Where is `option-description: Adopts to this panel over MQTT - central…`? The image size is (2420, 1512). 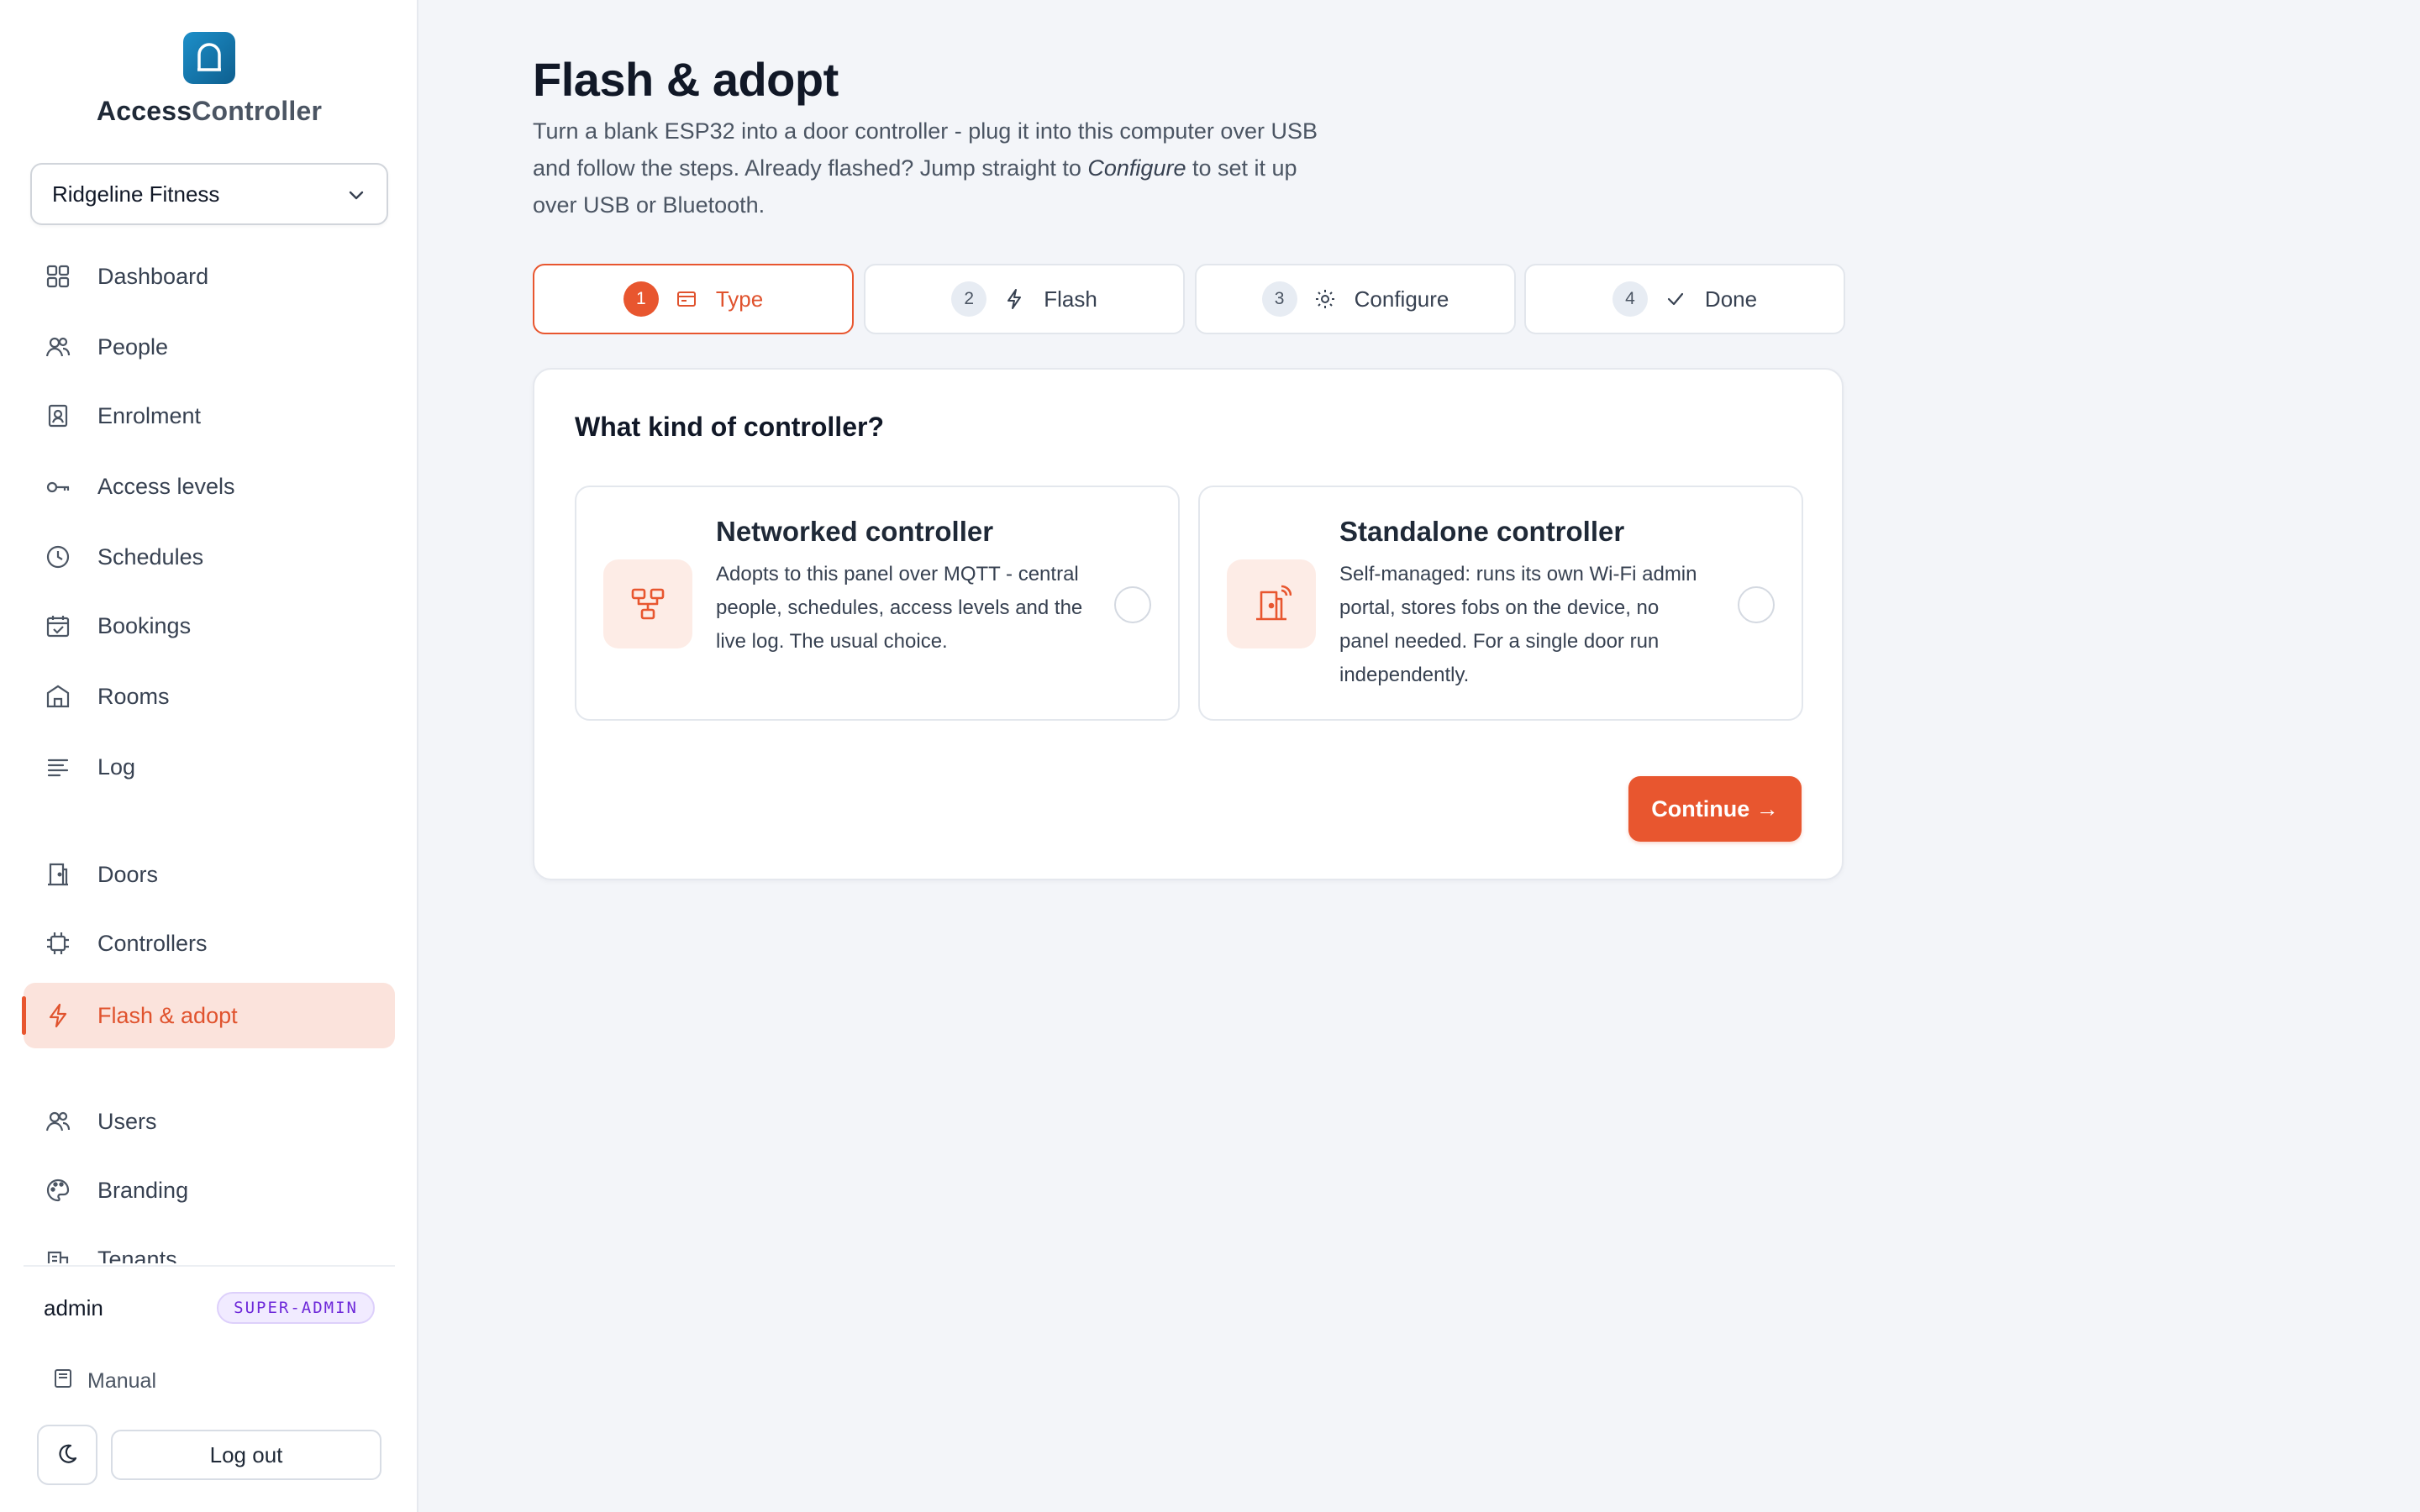 option-description: Adopts to this panel over MQTT - central… is located at coordinates (900, 608).